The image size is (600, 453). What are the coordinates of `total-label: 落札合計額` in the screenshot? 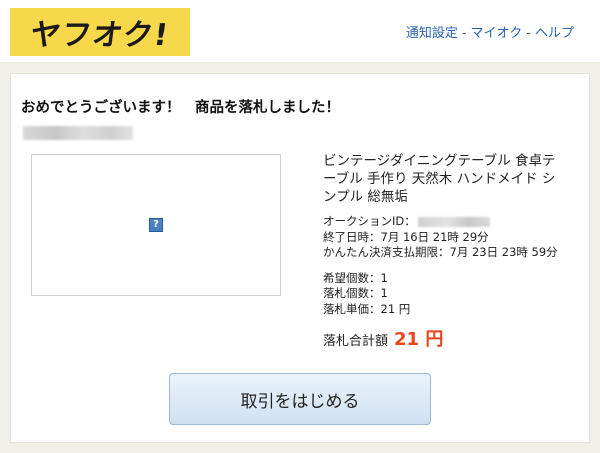 It's located at (356, 341).